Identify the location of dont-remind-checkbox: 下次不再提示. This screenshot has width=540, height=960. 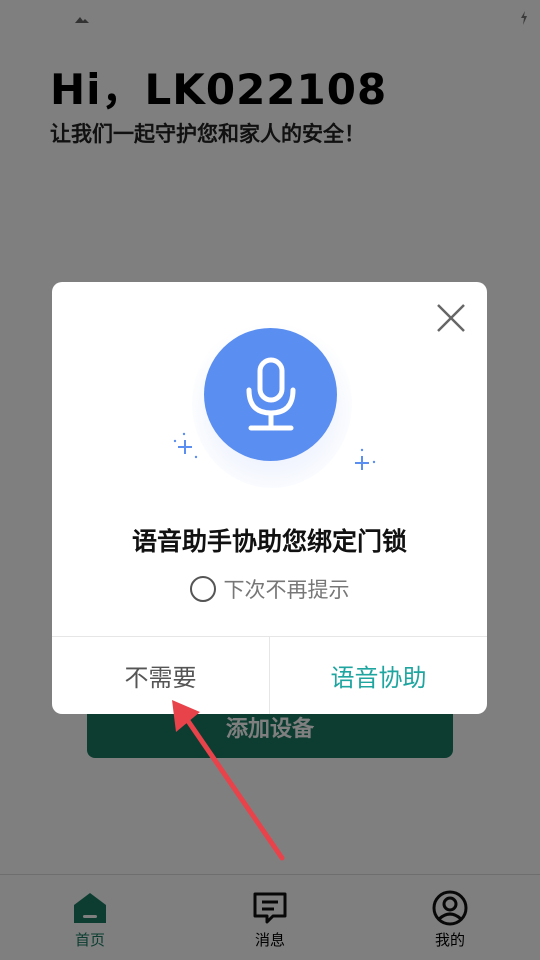
(269, 589).